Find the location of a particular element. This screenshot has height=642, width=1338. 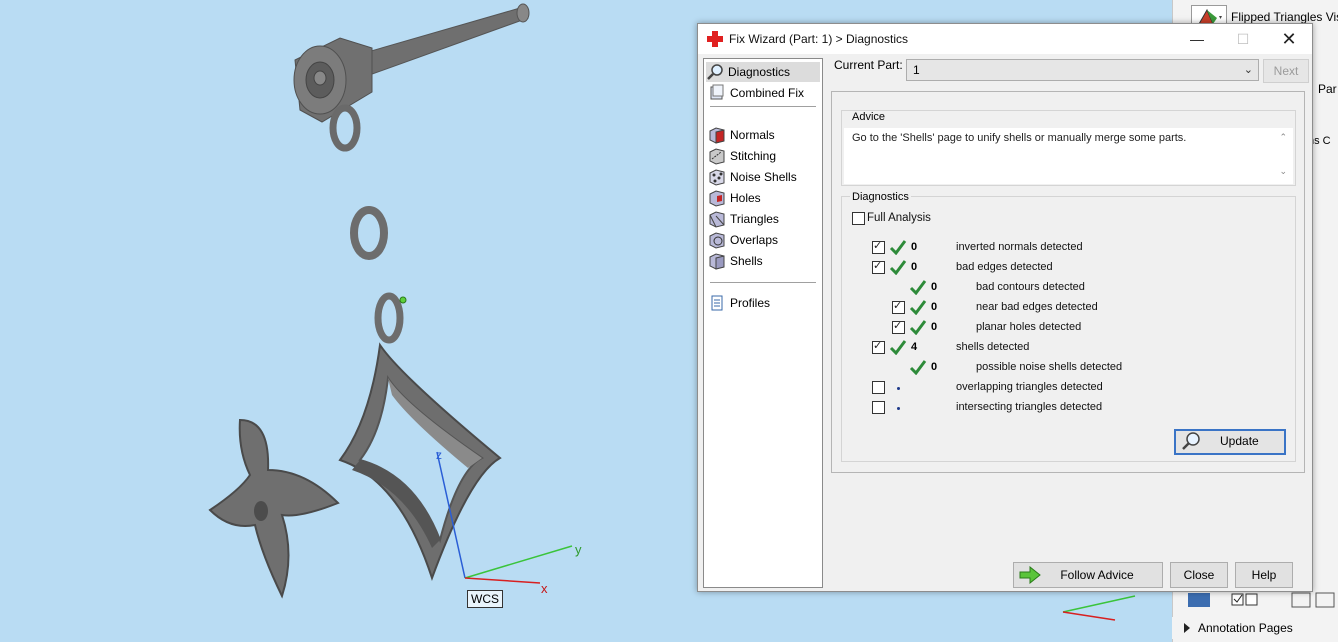

axis-x-label: x is located at coordinates (544, 588).